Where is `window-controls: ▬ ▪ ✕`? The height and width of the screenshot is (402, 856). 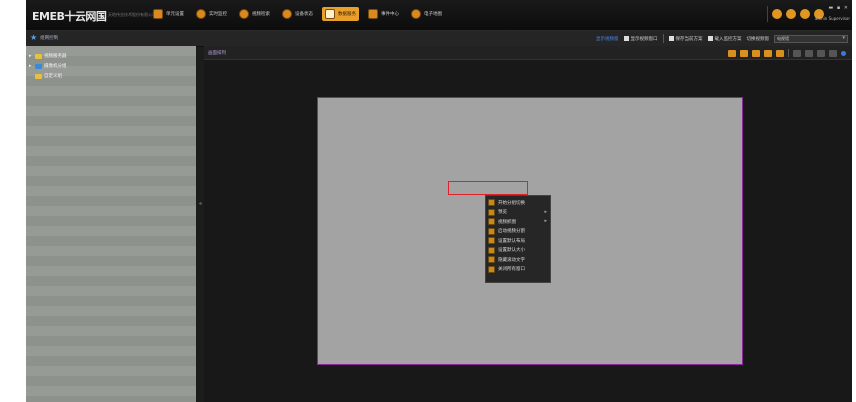 window-controls: ▬ ▪ ✕ is located at coordinates (839, 8).